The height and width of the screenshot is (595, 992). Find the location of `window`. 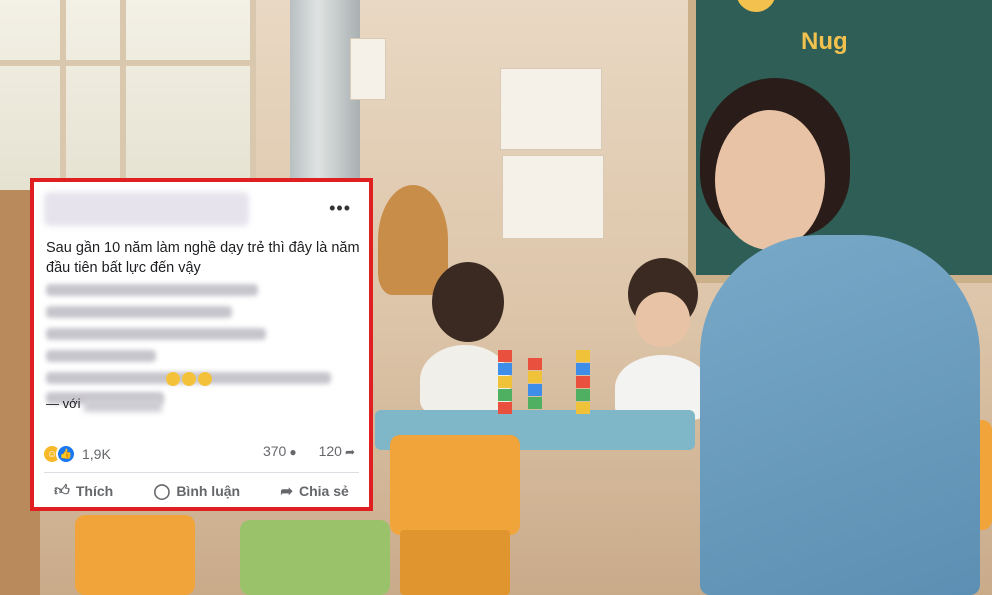

window is located at coordinates (128, 95).